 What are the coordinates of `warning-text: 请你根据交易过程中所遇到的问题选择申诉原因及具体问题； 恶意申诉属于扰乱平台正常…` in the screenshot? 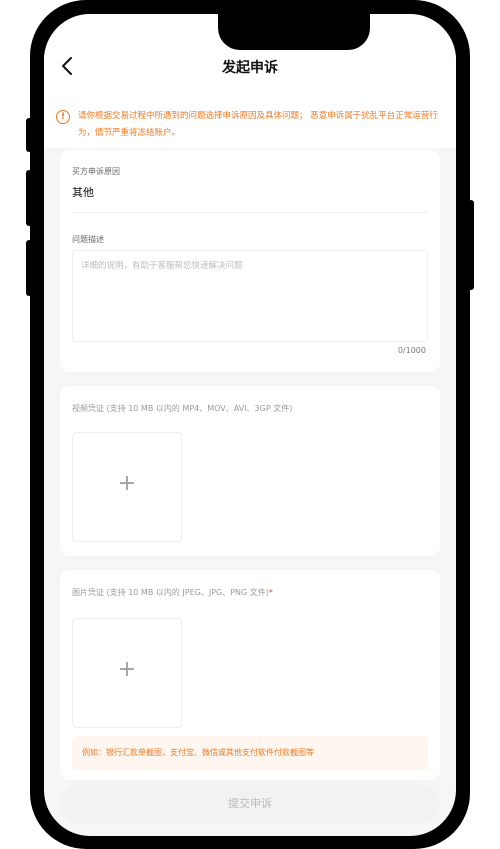 It's located at (258, 124).